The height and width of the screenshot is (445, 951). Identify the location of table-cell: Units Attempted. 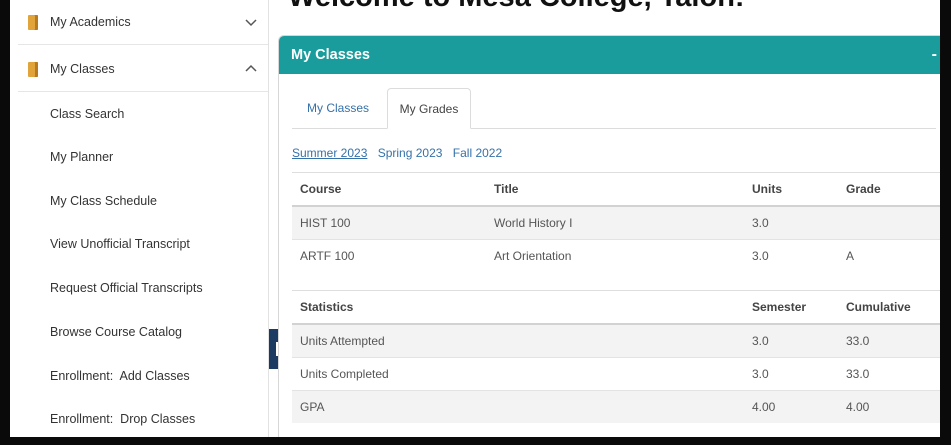
(389, 340).